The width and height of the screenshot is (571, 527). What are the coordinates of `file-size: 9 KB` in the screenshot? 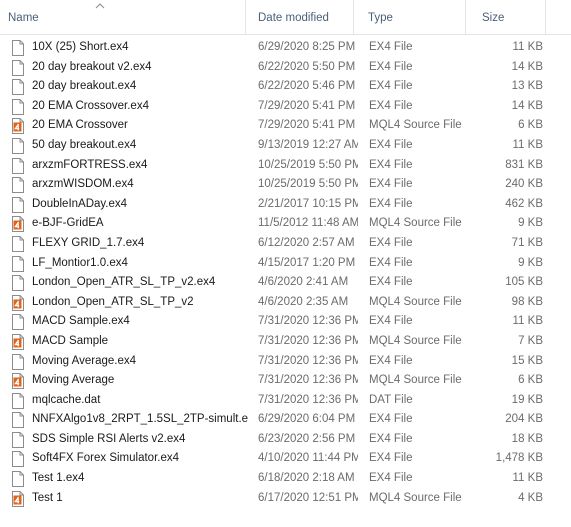 It's located at (530, 223).